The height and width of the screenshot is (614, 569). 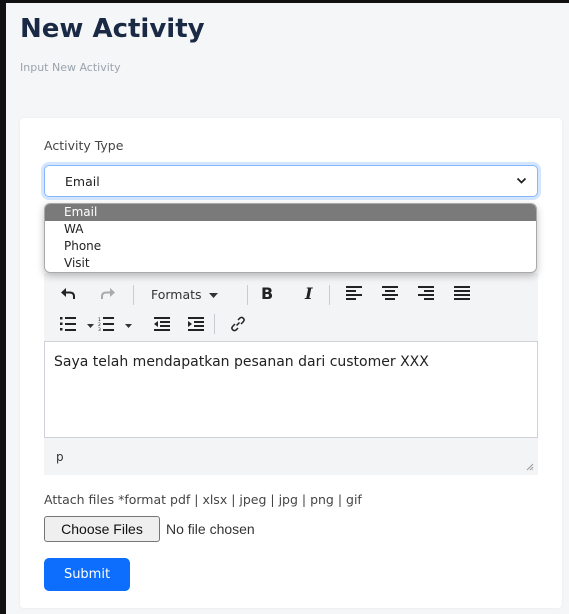 I want to click on align-left-icon, so click(x=354, y=293).